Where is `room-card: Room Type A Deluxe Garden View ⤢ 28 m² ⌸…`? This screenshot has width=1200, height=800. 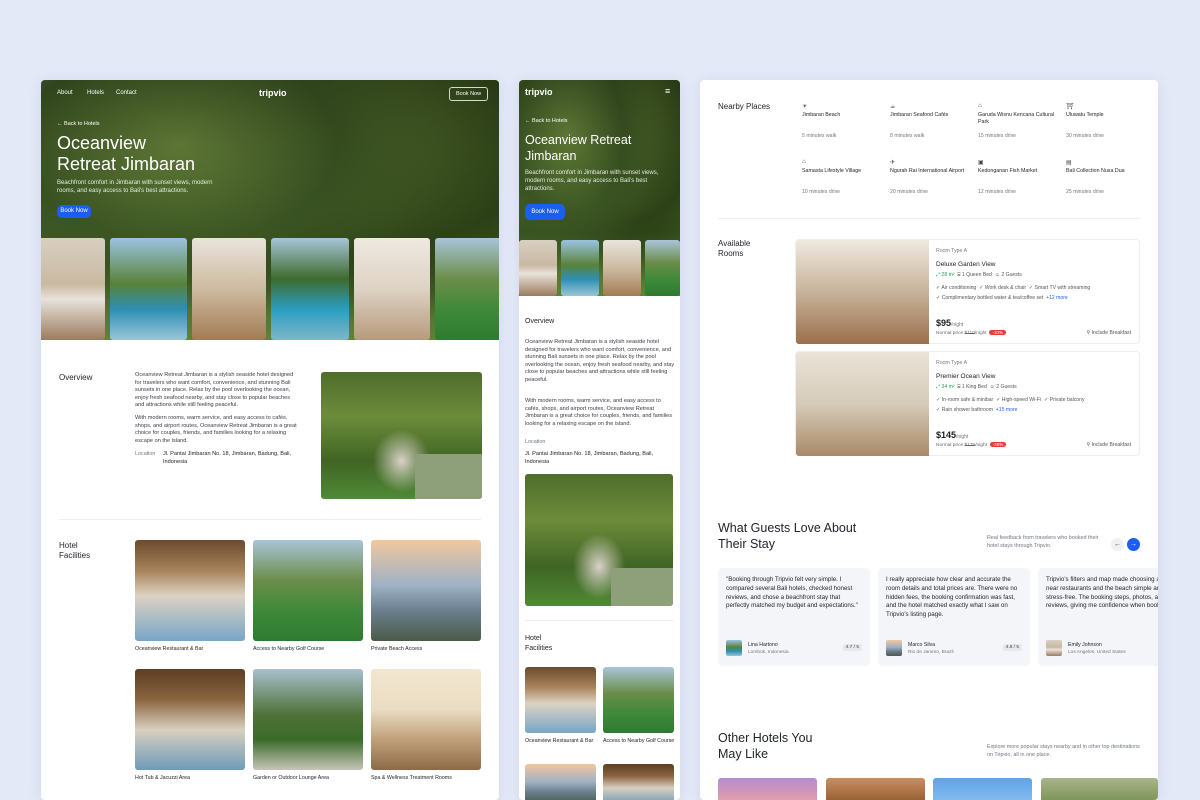 room-card: Room Type A Deluxe Garden View ⤢ 28 m² ⌸… is located at coordinates (967, 291).